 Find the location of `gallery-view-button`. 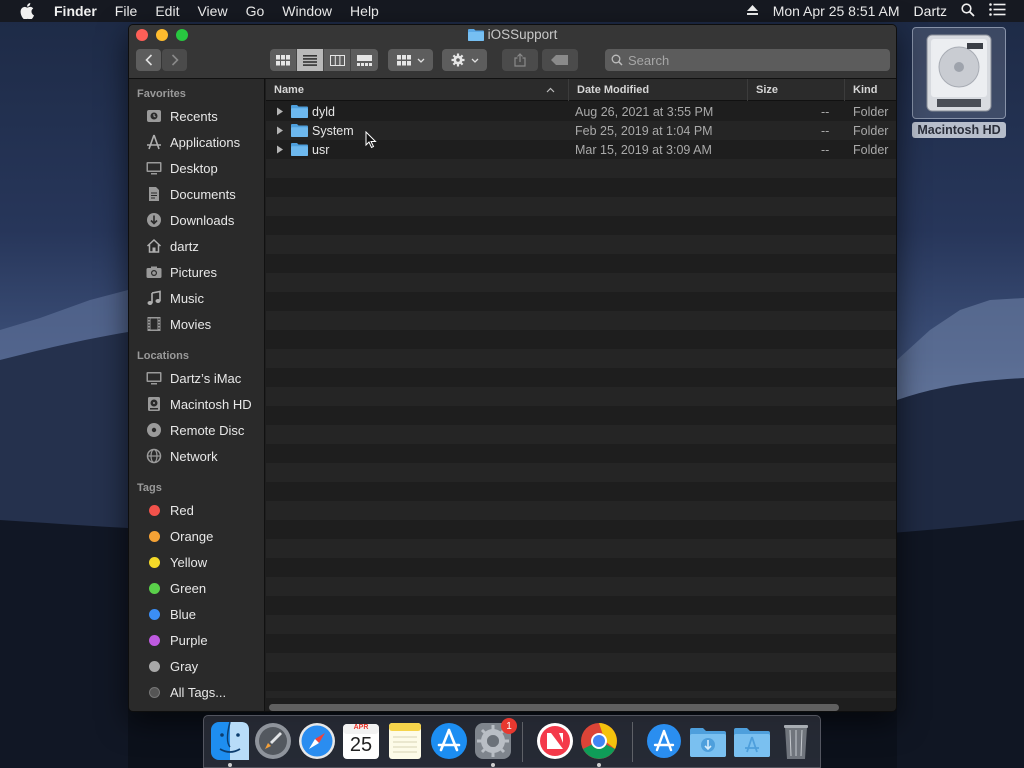

gallery-view-button is located at coordinates (364, 60).